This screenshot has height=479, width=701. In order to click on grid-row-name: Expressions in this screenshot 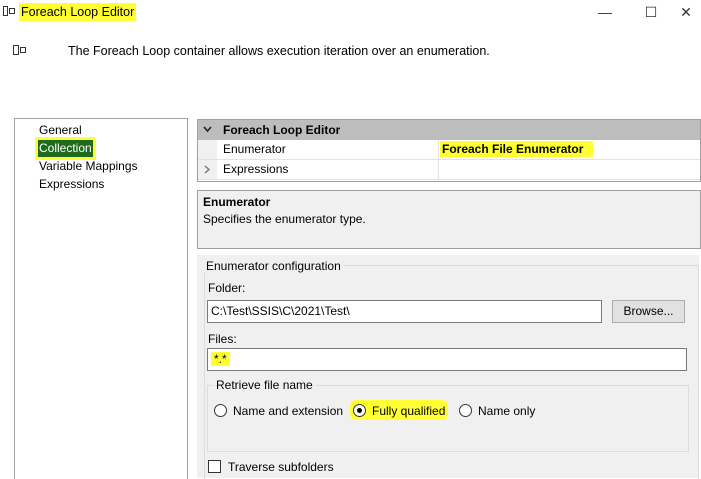, I will do `click(256, 169)`.